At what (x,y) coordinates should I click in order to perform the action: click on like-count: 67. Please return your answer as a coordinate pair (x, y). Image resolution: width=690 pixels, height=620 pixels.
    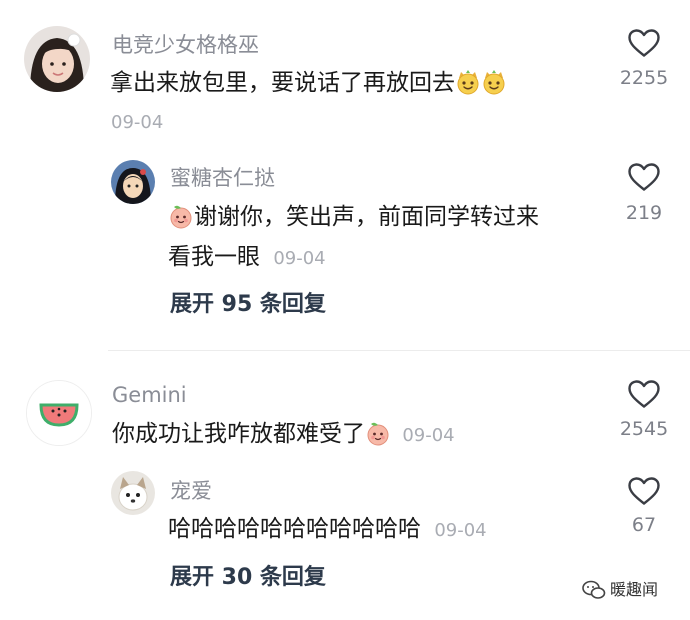
    Looking at the image, I should click on (644, 525).